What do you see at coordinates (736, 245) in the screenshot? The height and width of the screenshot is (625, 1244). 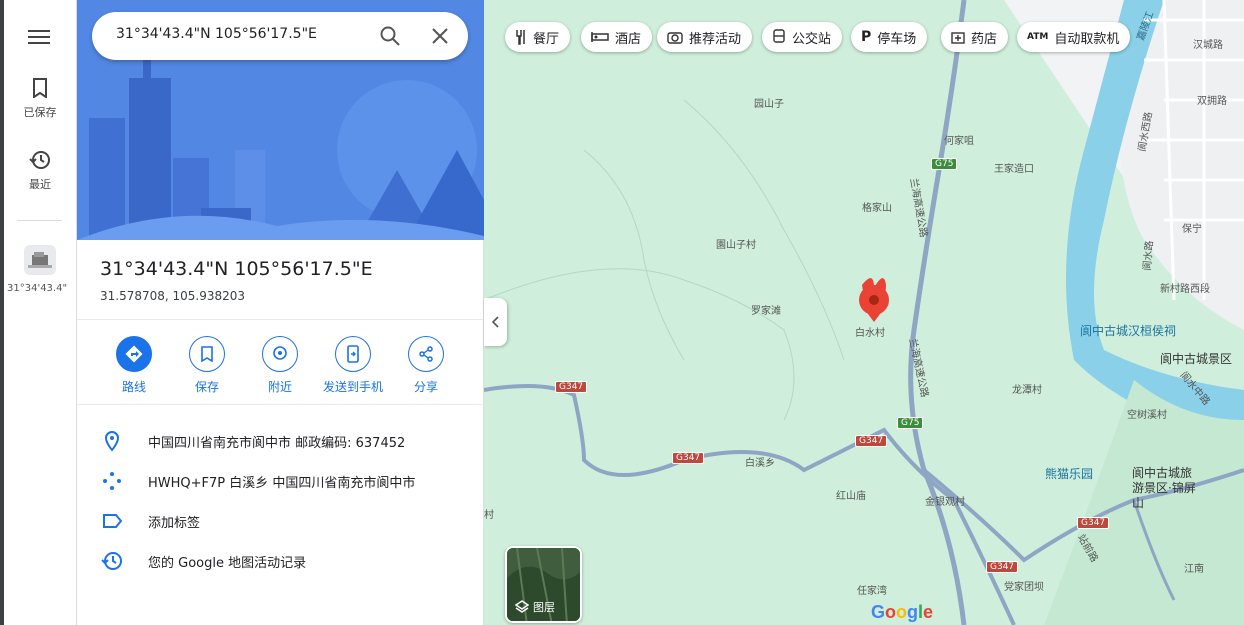 I see `map-label: 園山子村` at bounding box center [736, 245].